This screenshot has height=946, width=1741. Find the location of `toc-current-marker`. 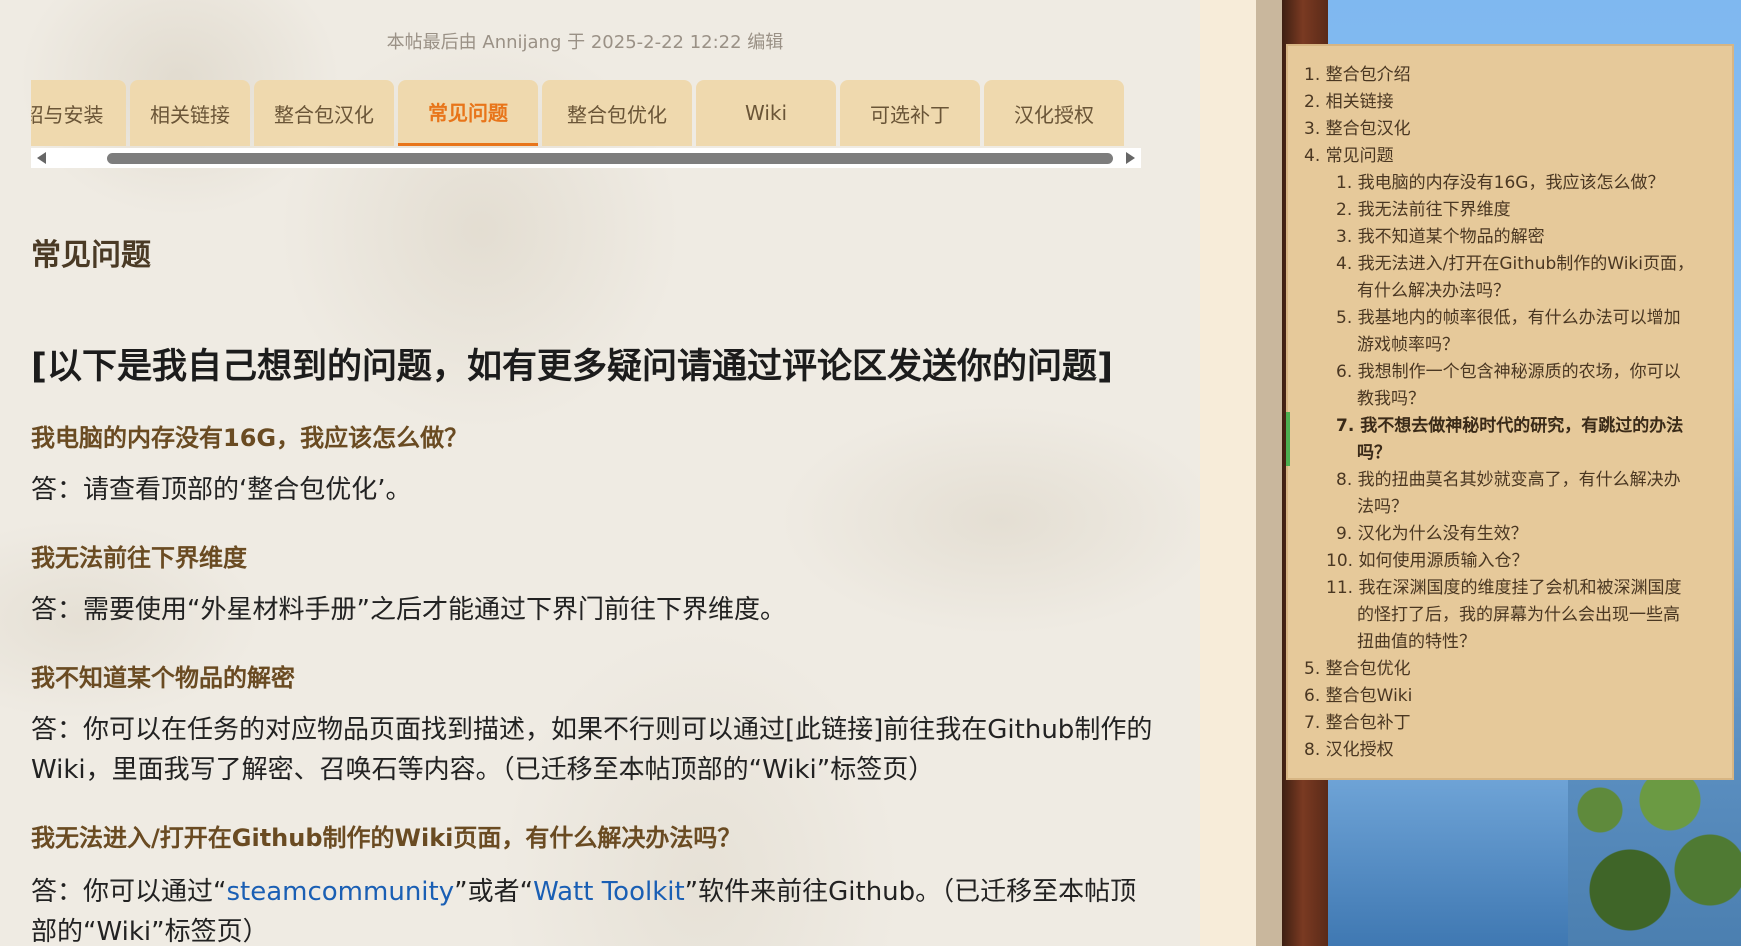

toc-current-marker is located at coordinates (1288, 439).